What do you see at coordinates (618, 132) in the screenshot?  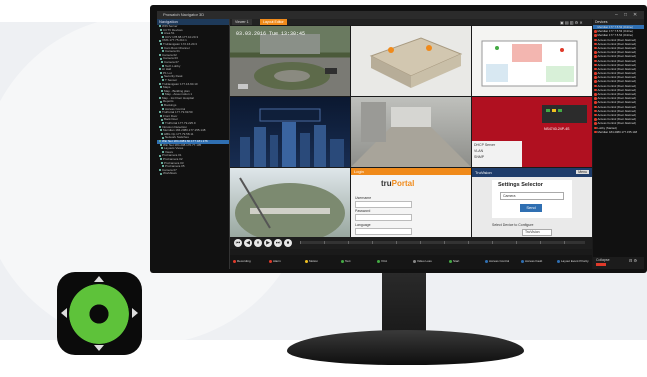 I see `device-list-item: Meridian 184.2080.177.155.148` at bounding box center [618, 132].